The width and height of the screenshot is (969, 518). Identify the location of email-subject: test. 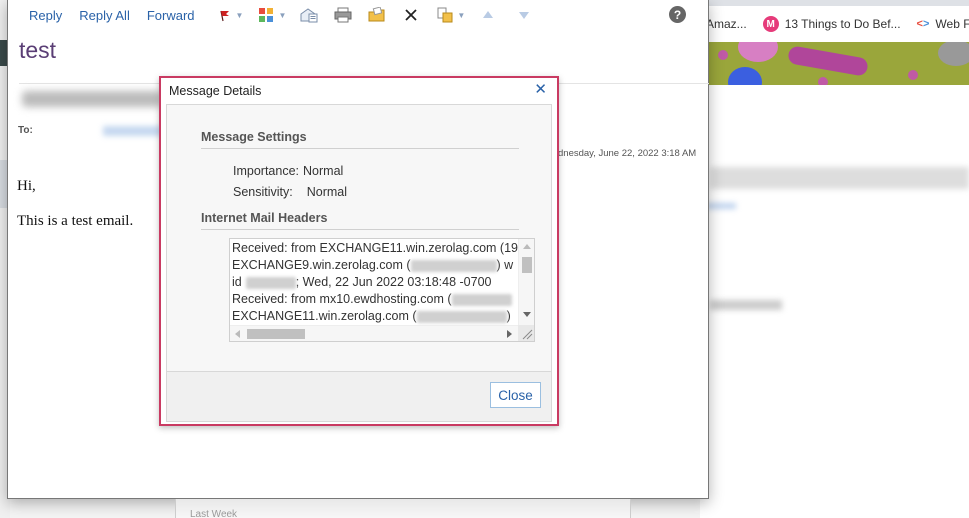
(38, 50).